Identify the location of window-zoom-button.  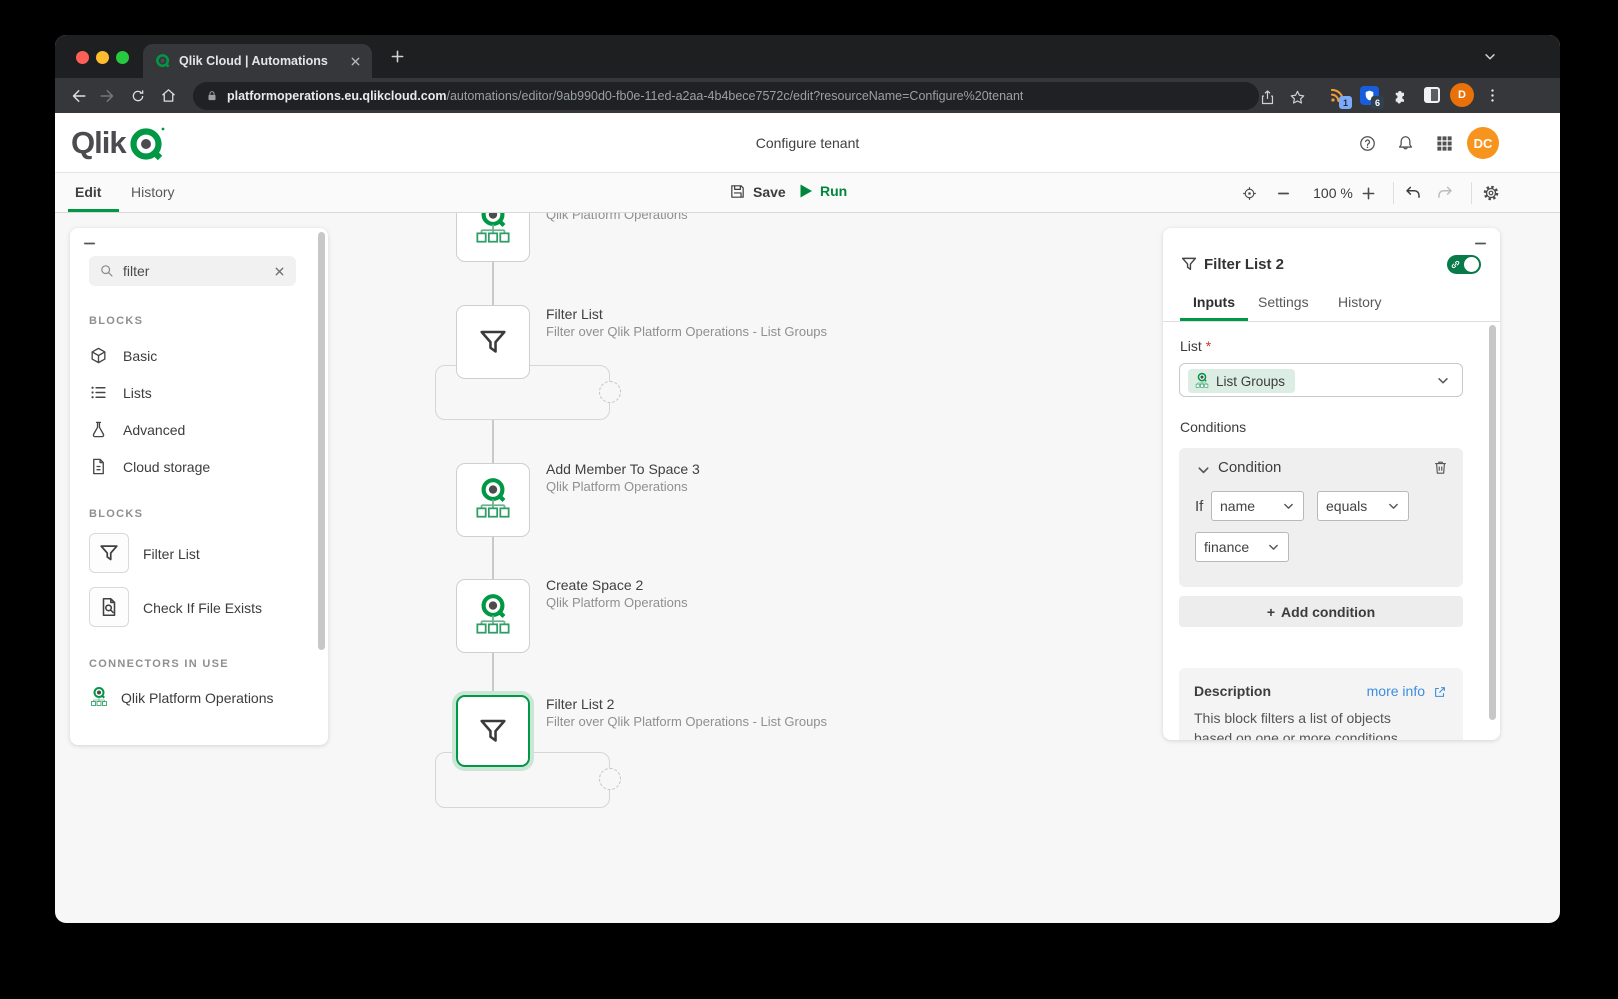
(122, 57).